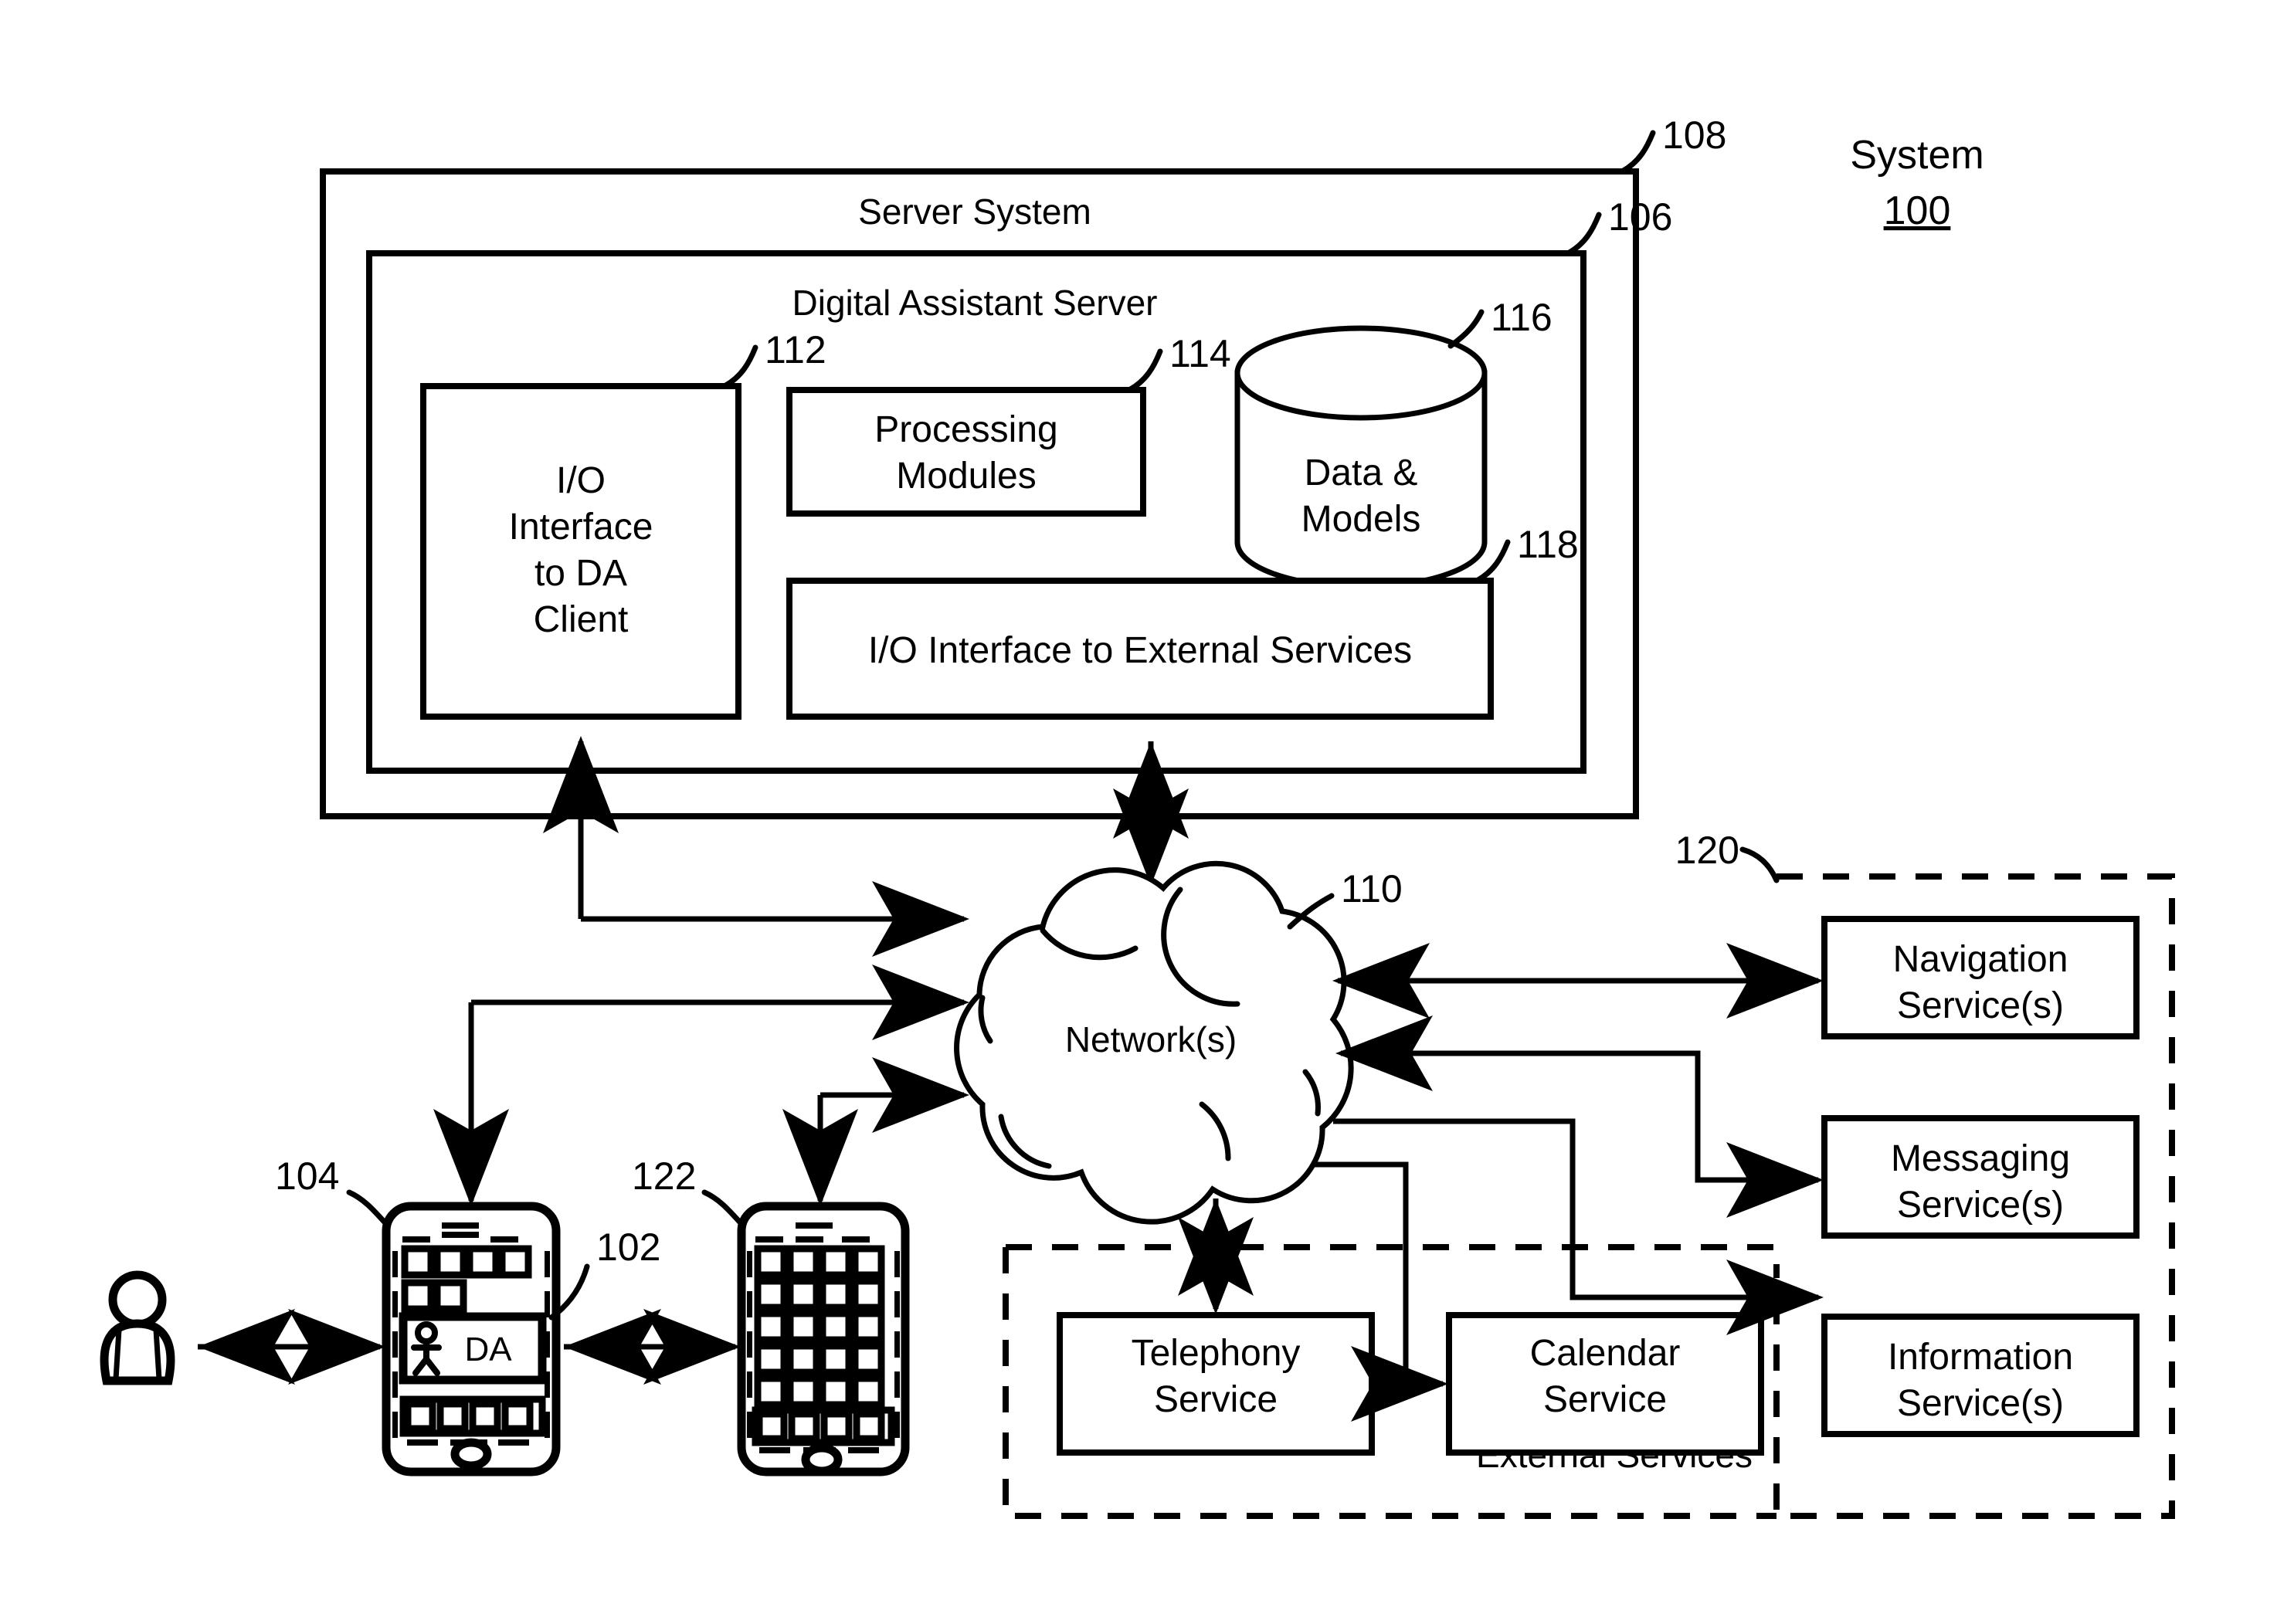 The width and height of the screenshot is (2294, 1624). I want to click on device-104: DA, so click(471, 1339).